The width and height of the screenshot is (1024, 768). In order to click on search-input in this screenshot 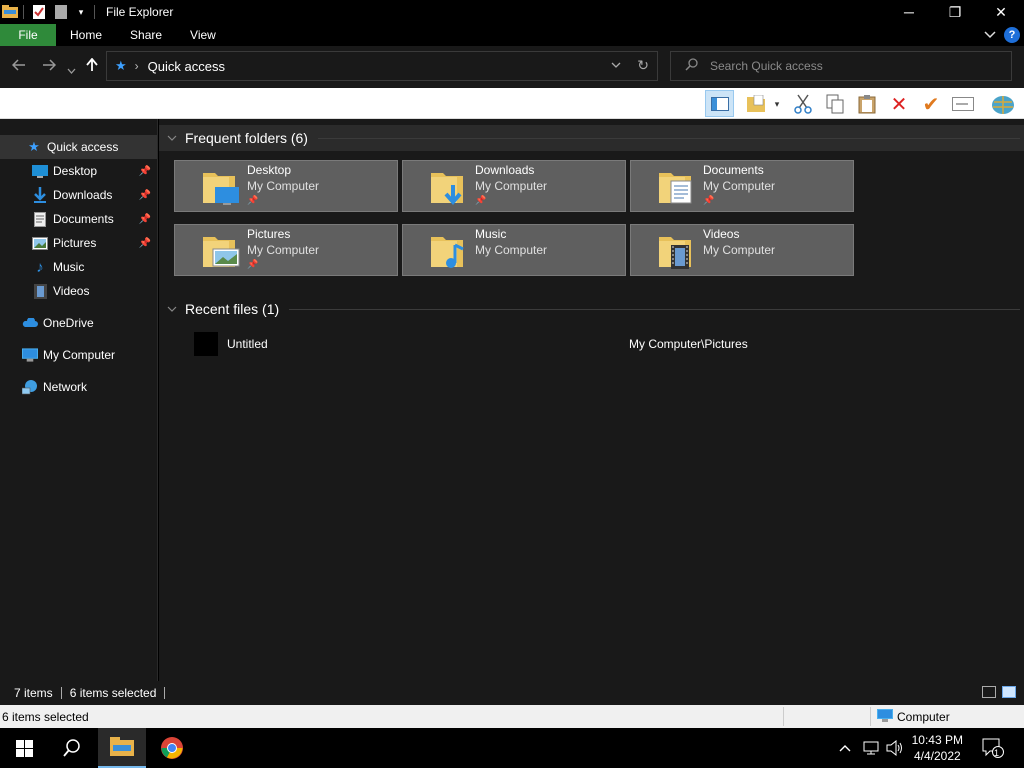, I will do `click(840, 66)`.